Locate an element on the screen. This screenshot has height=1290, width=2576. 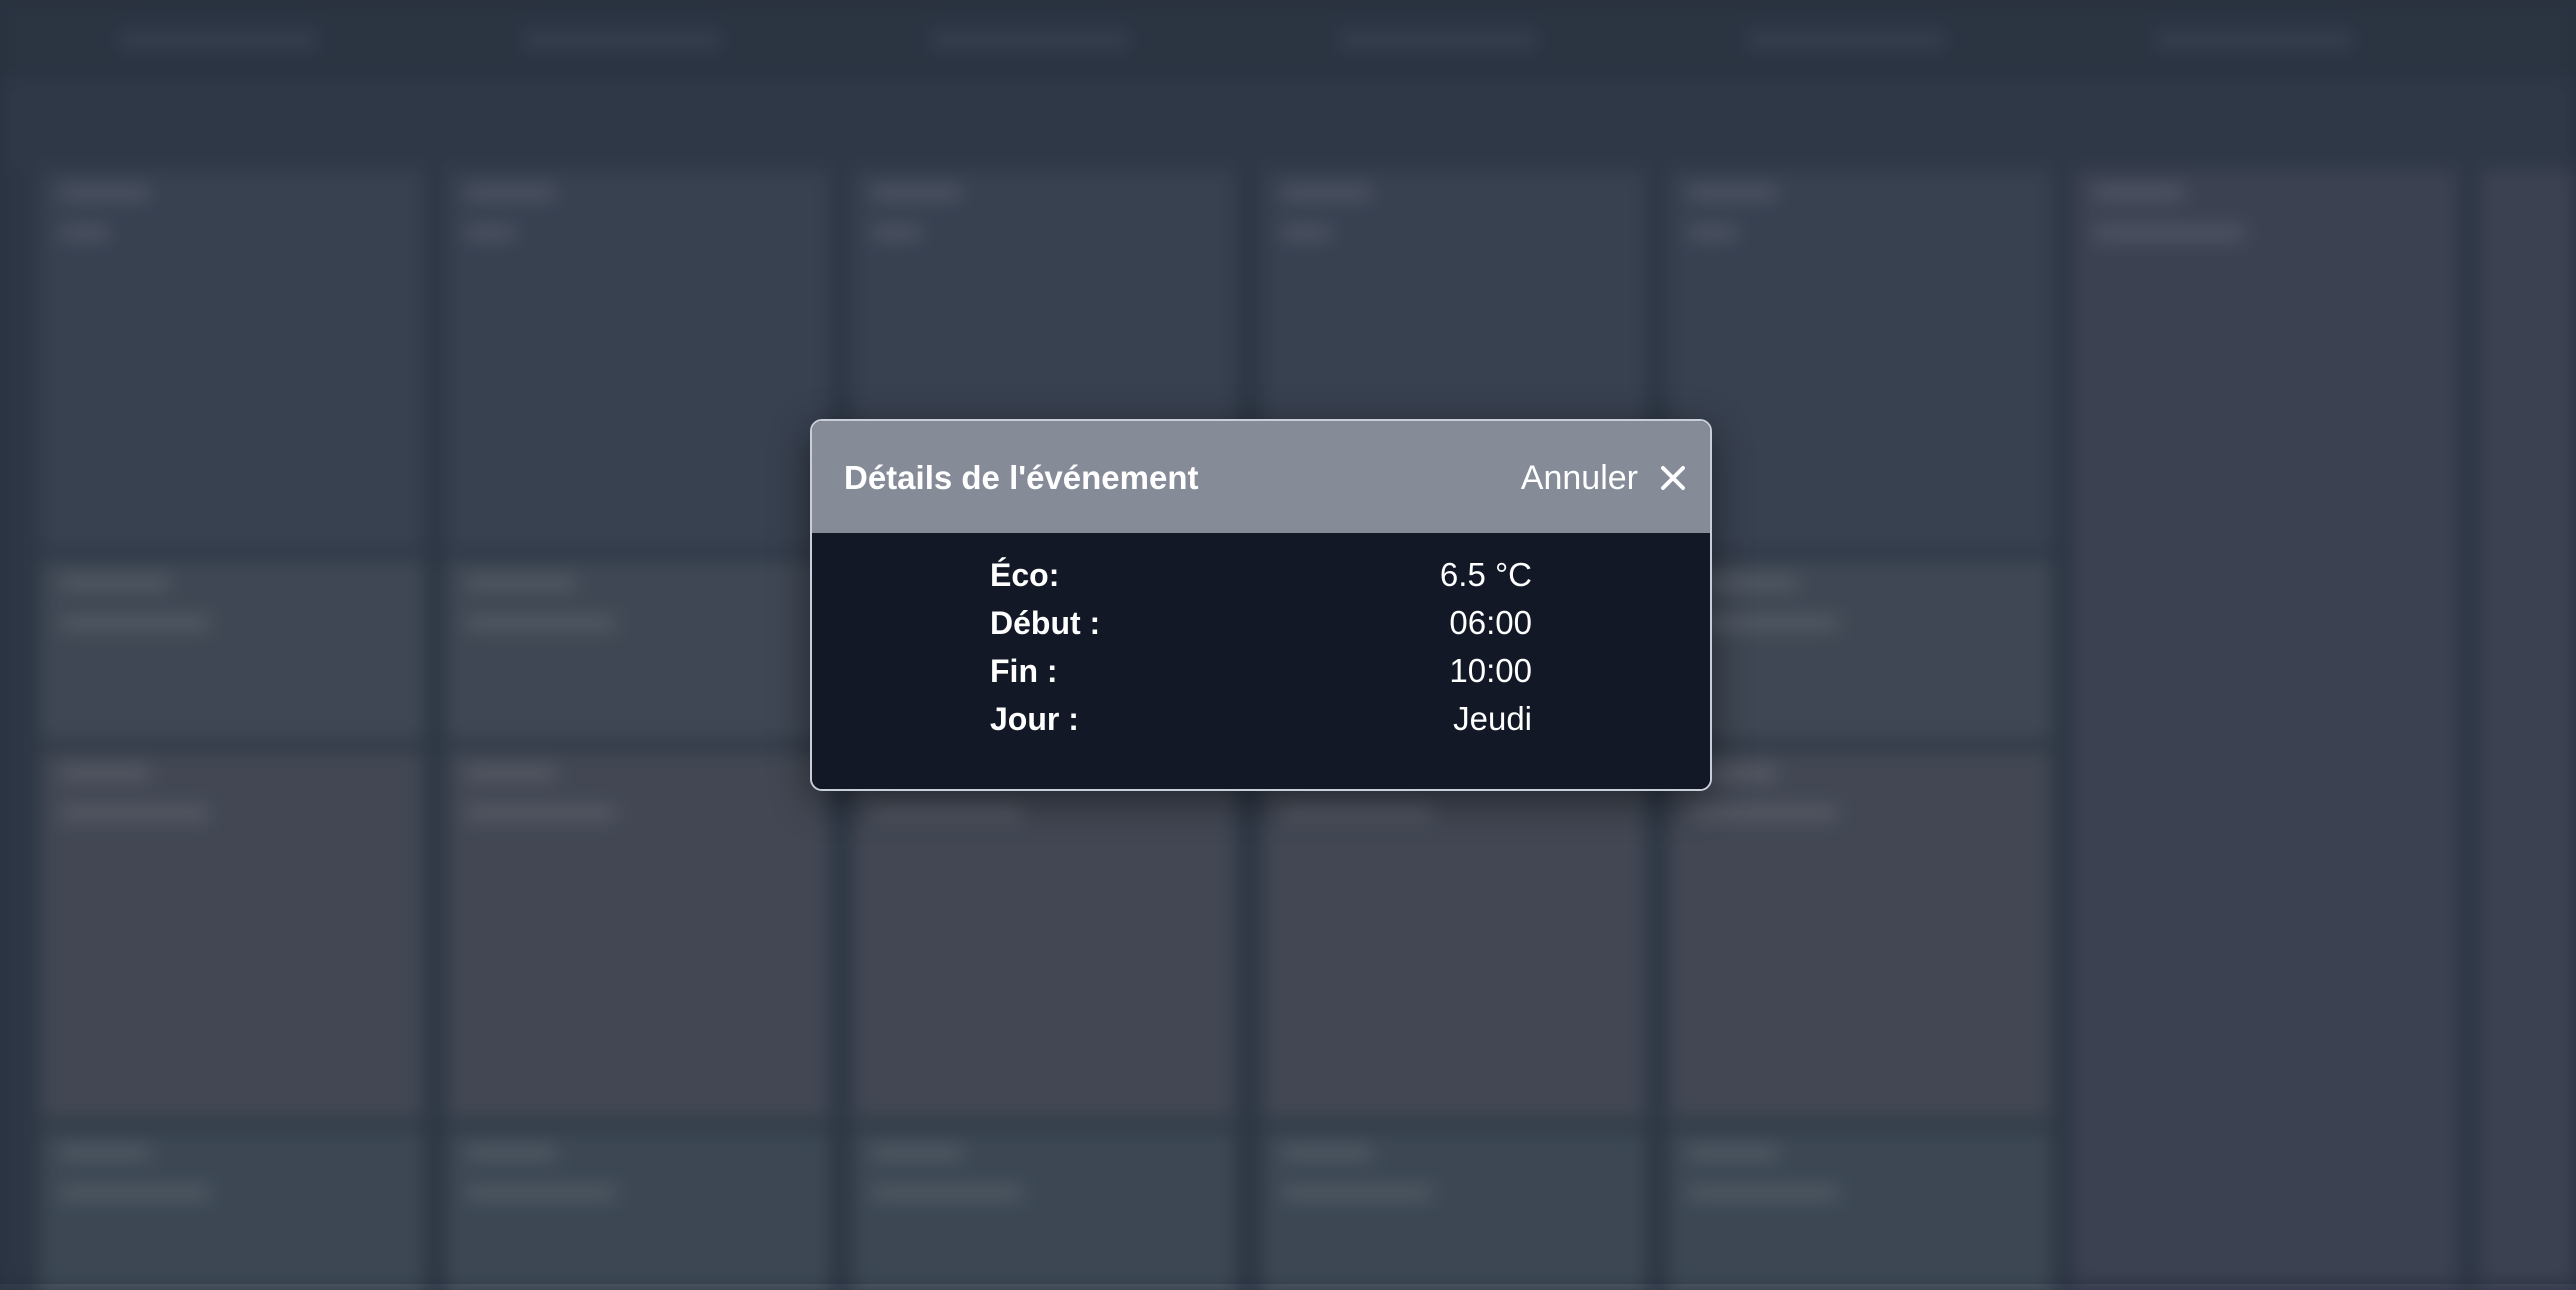
detail-row-eco: Éco: 6.5 °C is located at coordinates (1261, 575).